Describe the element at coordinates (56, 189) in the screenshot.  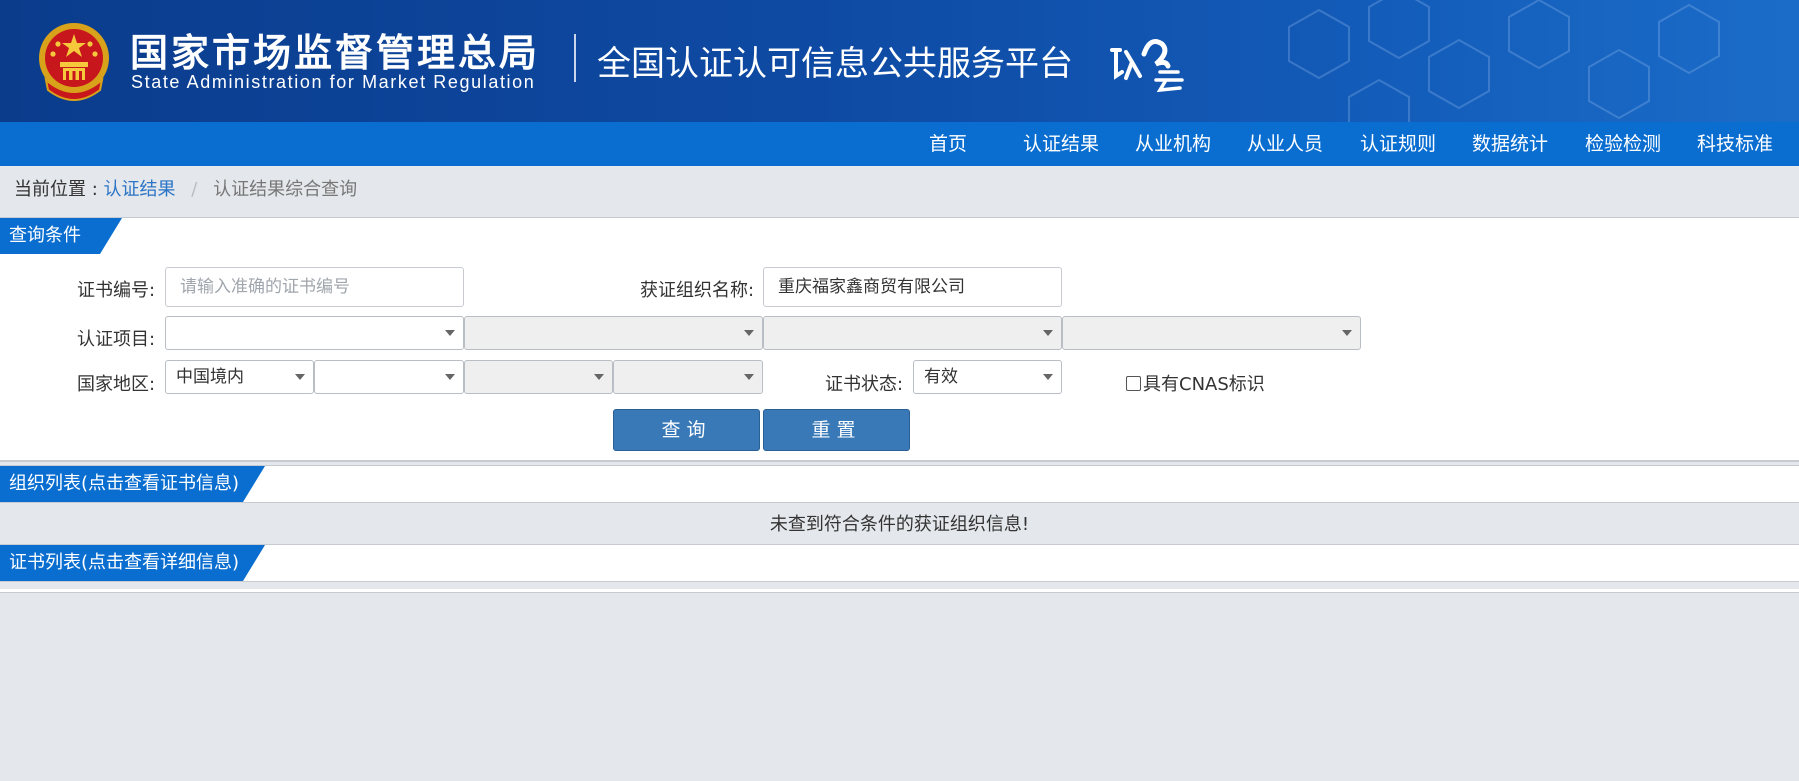
I see `breadcrumb-prefix: 当前位置 :` at that location.